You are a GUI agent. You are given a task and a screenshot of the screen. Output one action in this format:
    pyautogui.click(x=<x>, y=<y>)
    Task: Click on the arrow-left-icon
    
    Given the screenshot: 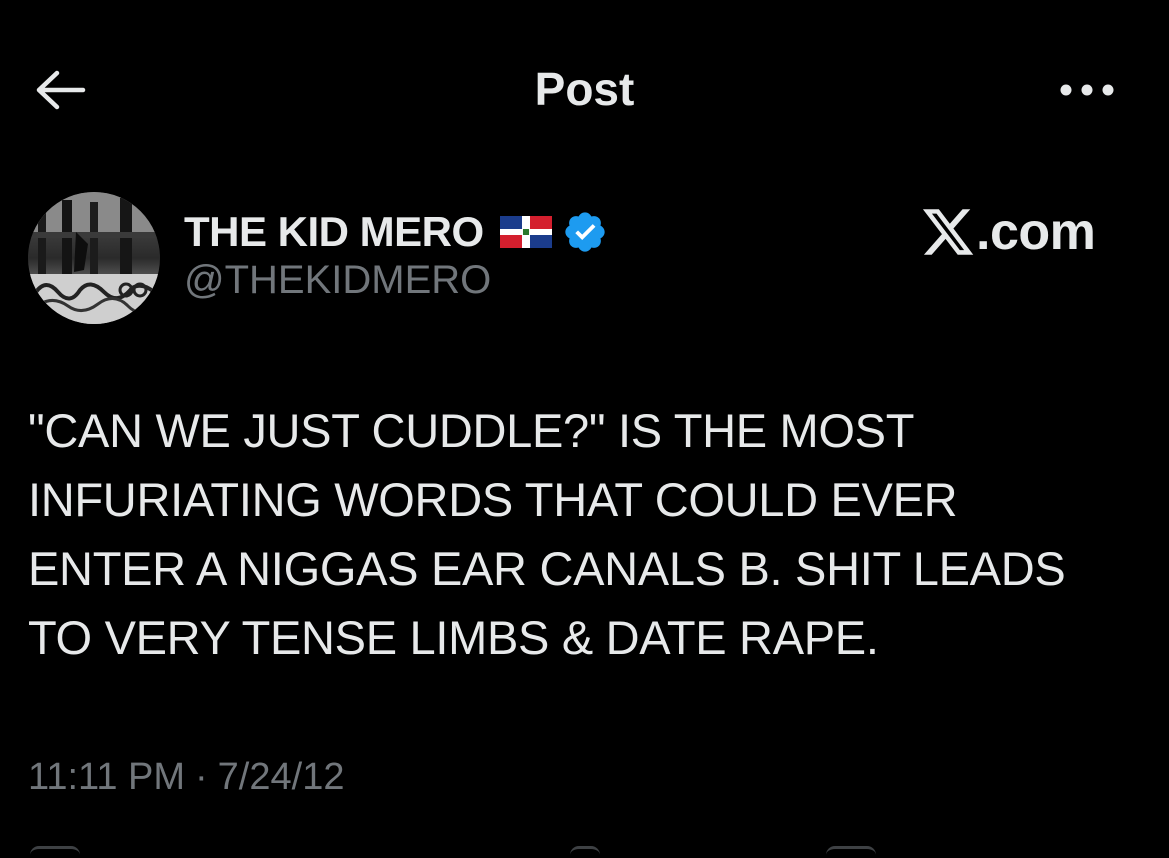 What is the action you would take?
    pyautogui.click(x=61, y=90)
    